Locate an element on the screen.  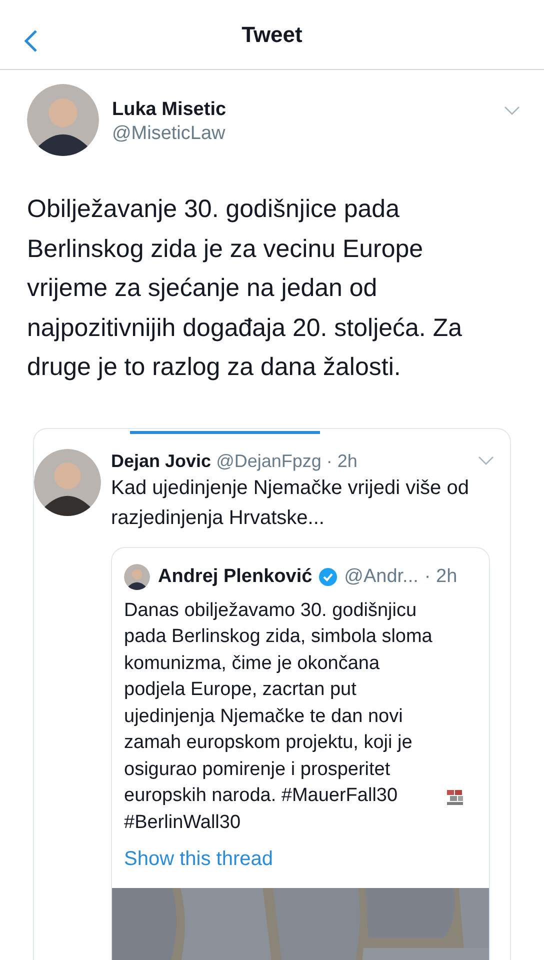
brick-wall-icon is located at coordinates (455, 797).